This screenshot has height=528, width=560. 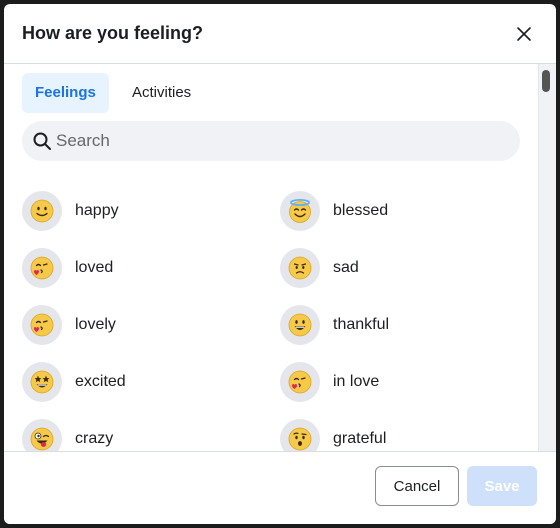 I want to click on feeling-item: thankful, so click(x=334, y=325).